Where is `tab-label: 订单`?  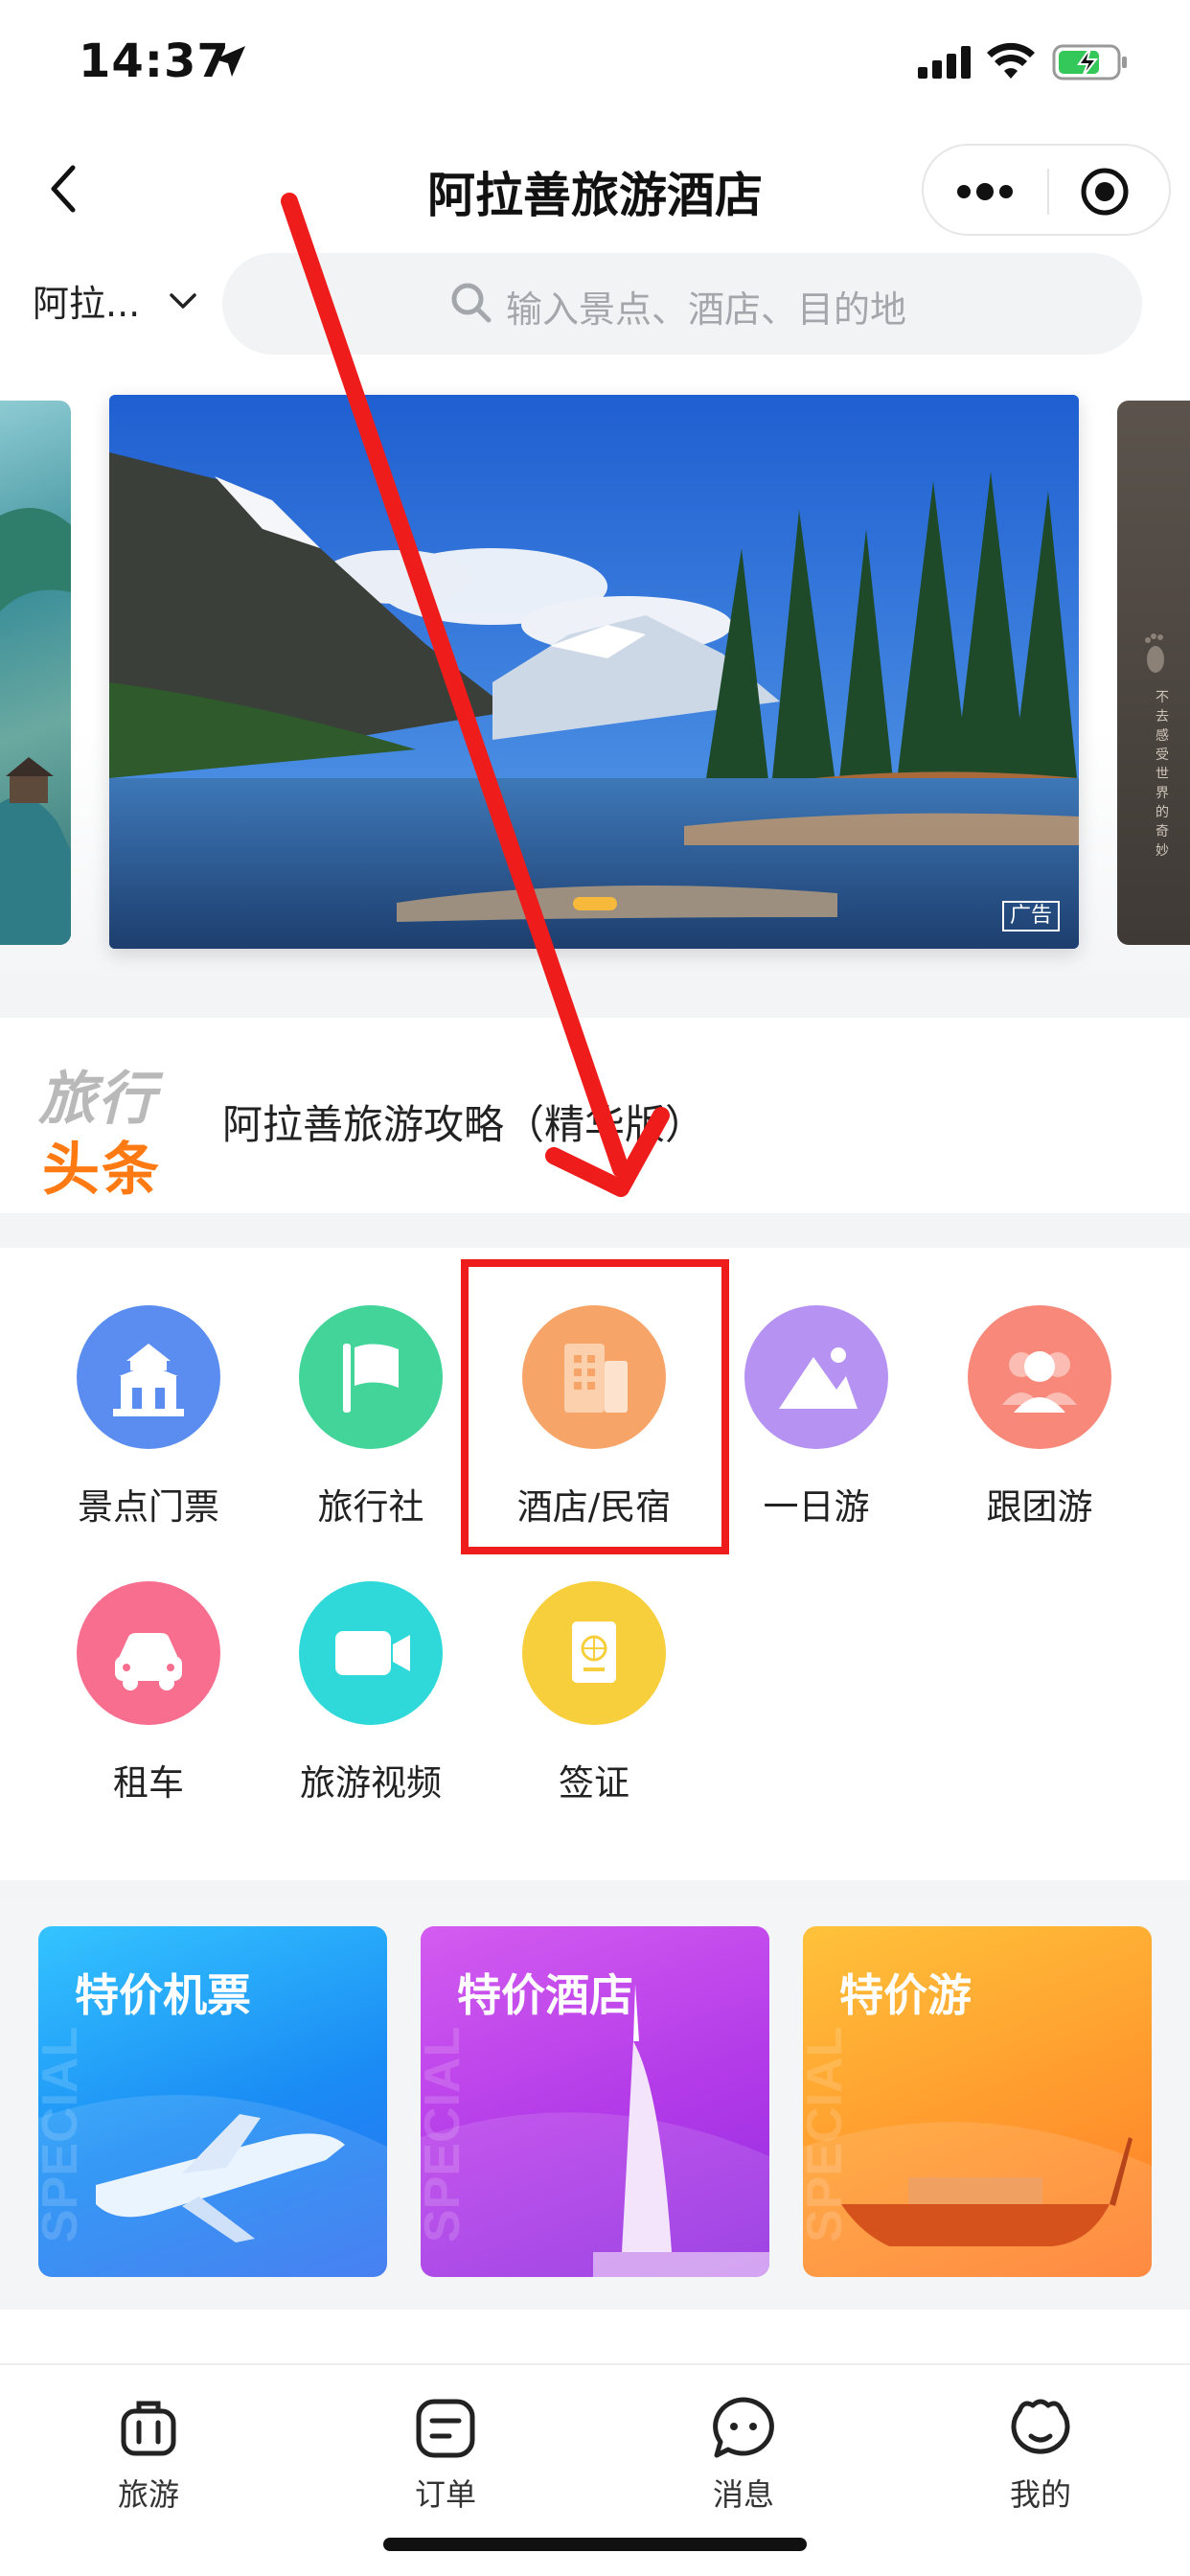
tab-label: 订单 is located at coordinates (445, 2494).